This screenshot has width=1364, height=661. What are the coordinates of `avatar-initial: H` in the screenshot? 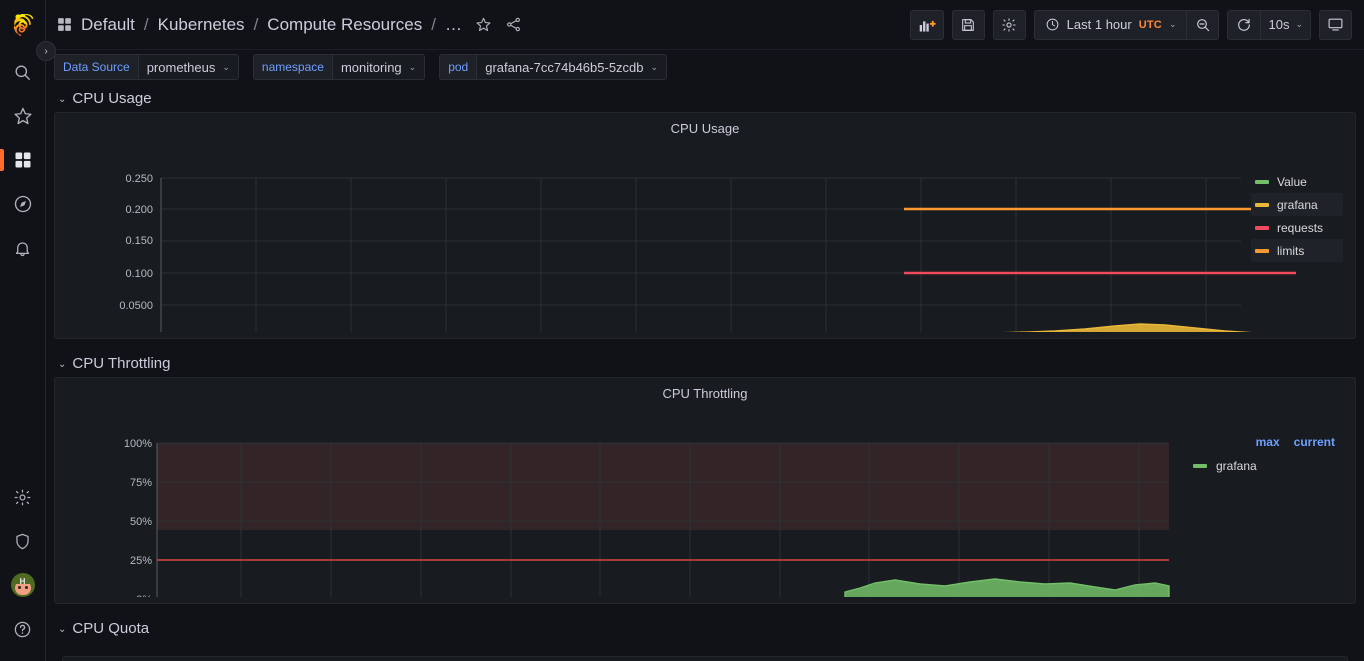 It's located at (22, 581).